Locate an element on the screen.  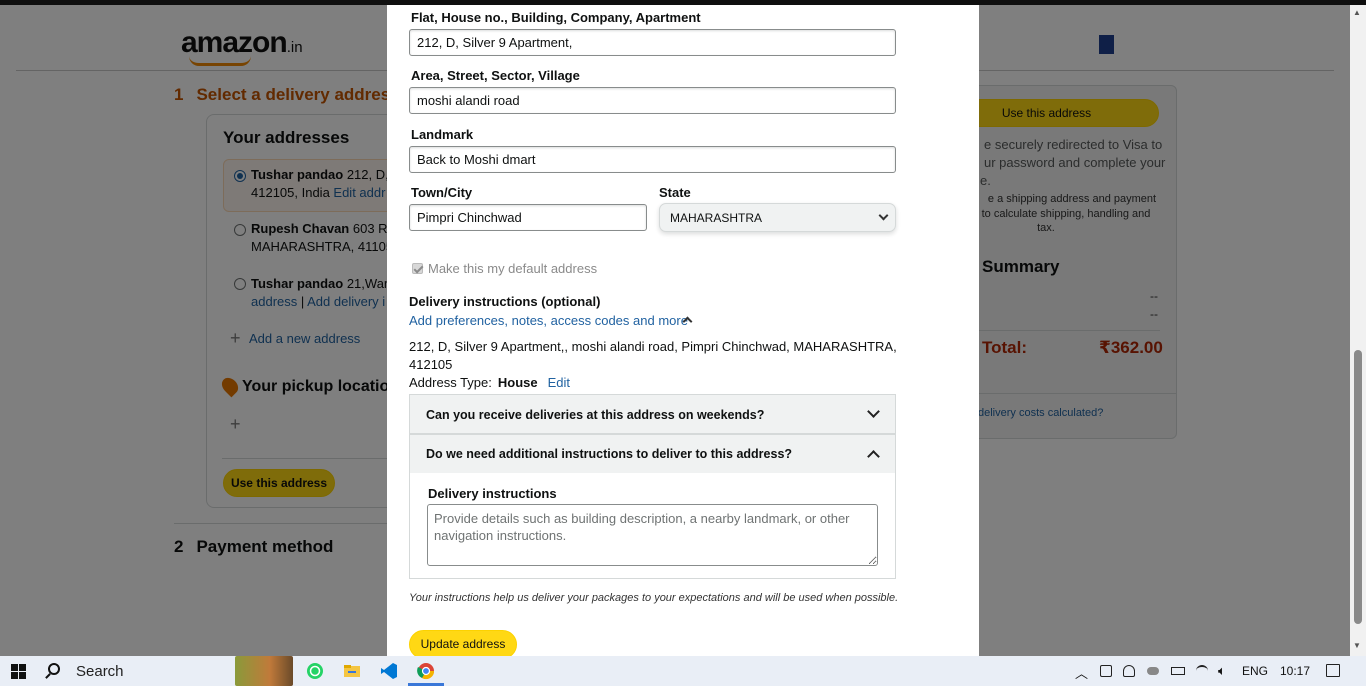
taskbar-search: Search is located at coordinates (100, 671).